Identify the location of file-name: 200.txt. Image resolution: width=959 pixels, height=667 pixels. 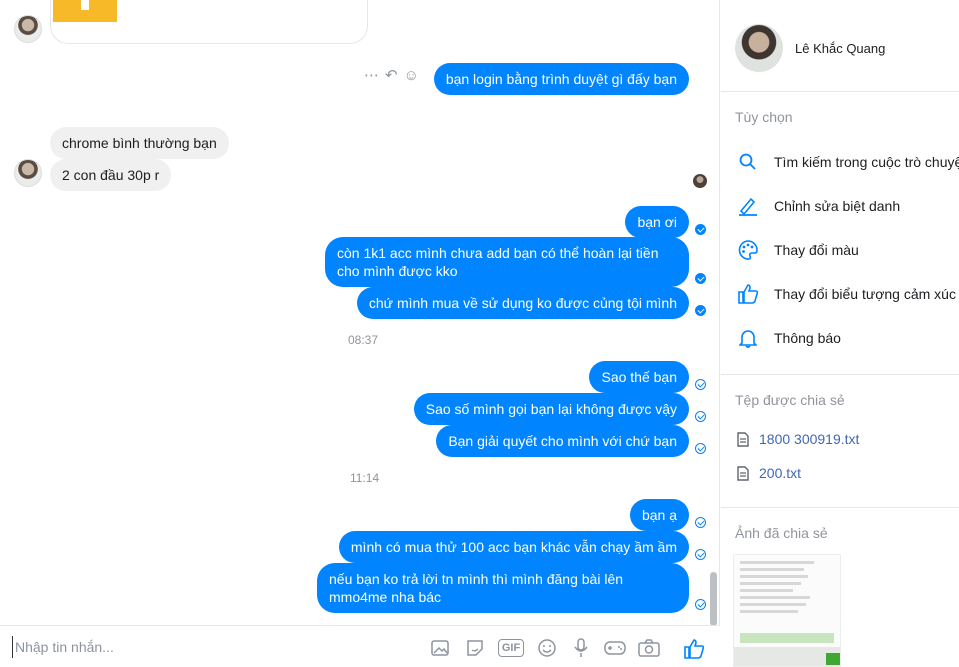
(780, 473).